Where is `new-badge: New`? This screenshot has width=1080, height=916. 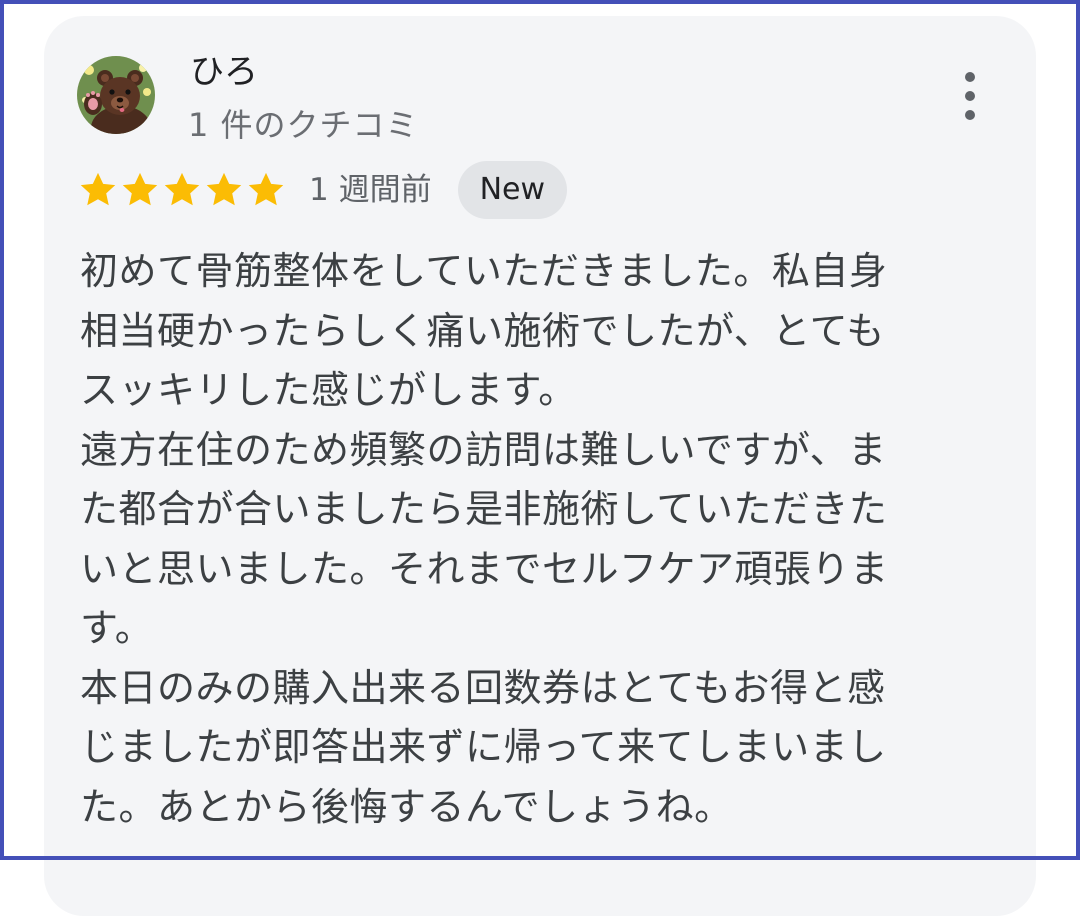
new-badge: New is located at coordinates (512, 190).